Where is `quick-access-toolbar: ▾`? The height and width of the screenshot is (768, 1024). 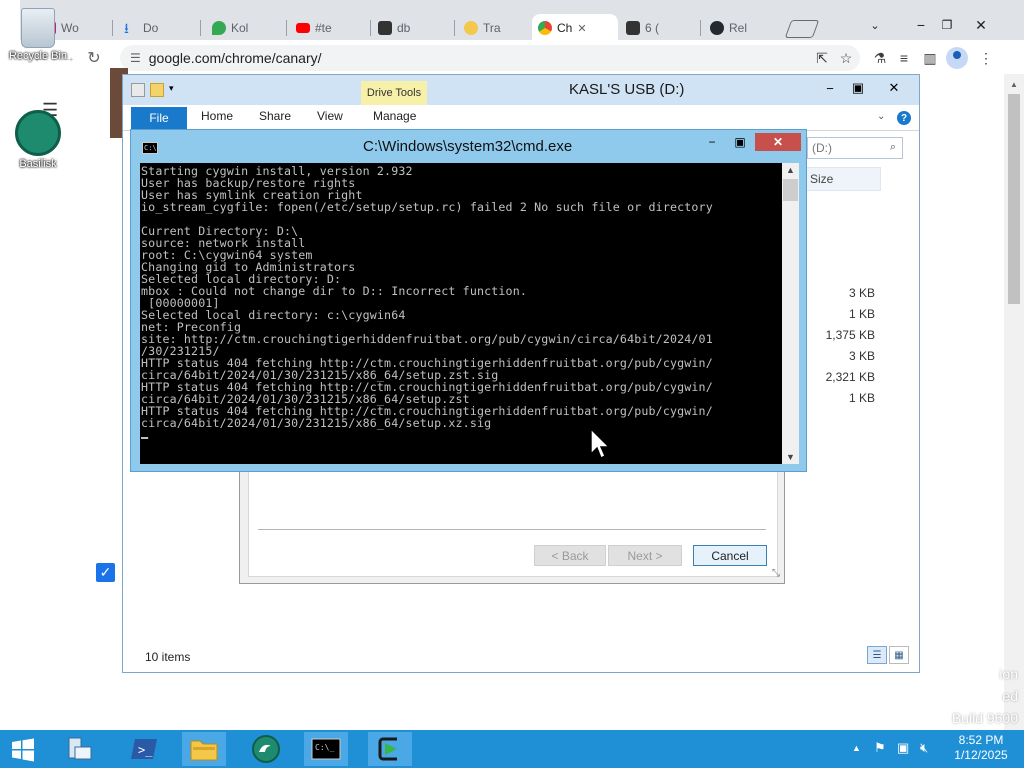 quick-access-toolbar: ▾ is located at coordinates (155, 90).